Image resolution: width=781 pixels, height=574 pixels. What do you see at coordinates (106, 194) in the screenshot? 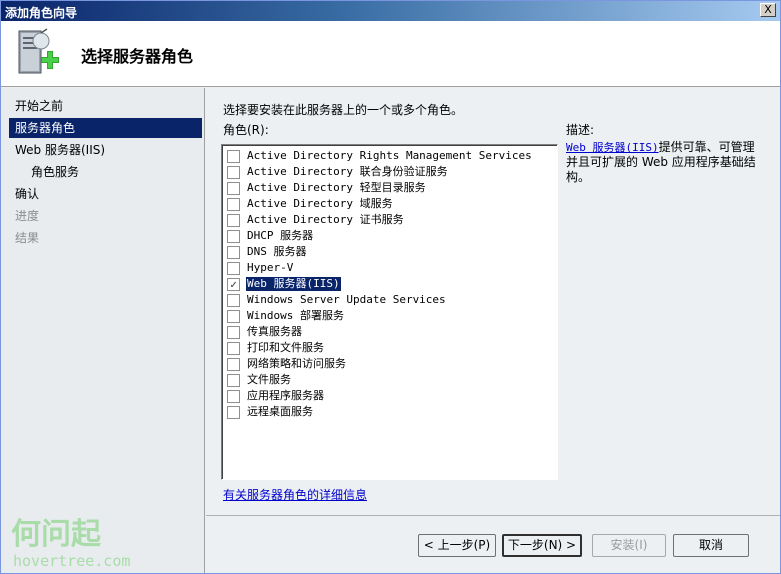
I see `nav-item-confirmation: 确认` at bounding box center [106, 194].